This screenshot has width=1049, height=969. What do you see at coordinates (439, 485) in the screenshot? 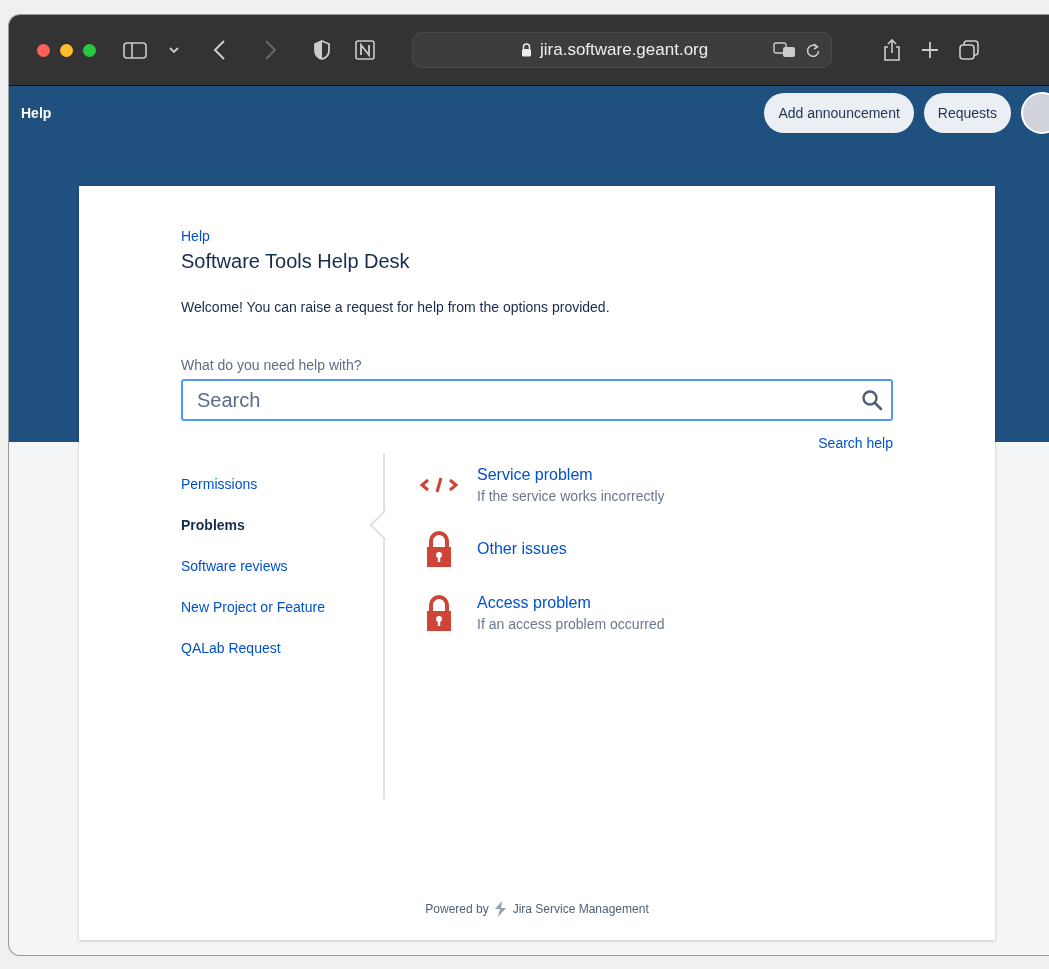
I see `code-icon` at bounding box center [439, 485].